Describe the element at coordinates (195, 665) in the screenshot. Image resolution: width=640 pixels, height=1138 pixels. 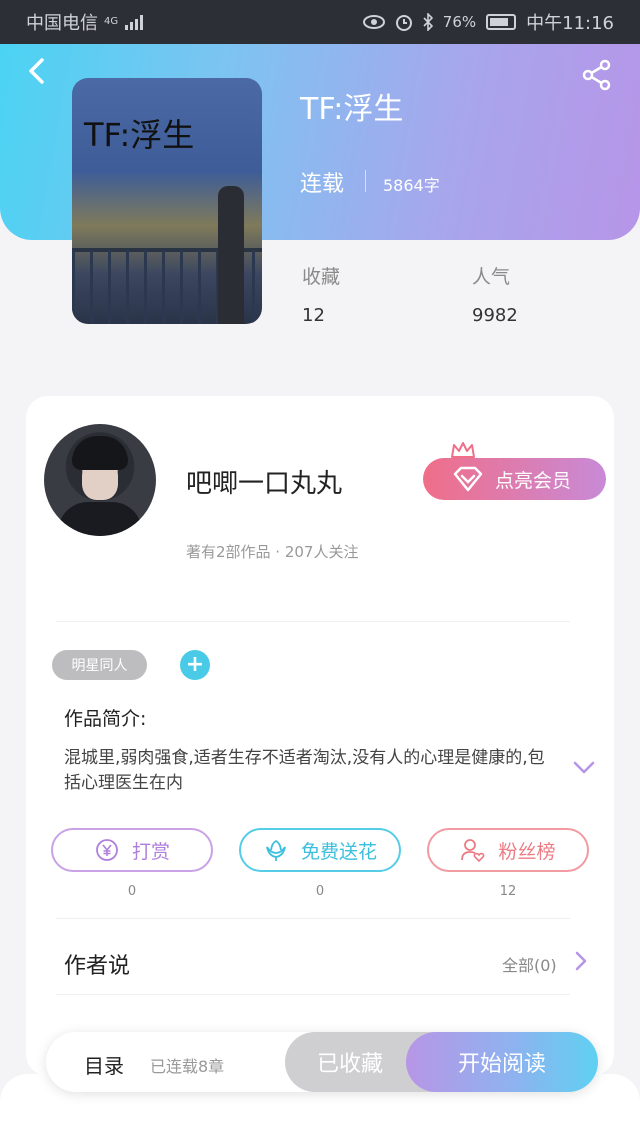
I see `add-tag-button: +` at that location.